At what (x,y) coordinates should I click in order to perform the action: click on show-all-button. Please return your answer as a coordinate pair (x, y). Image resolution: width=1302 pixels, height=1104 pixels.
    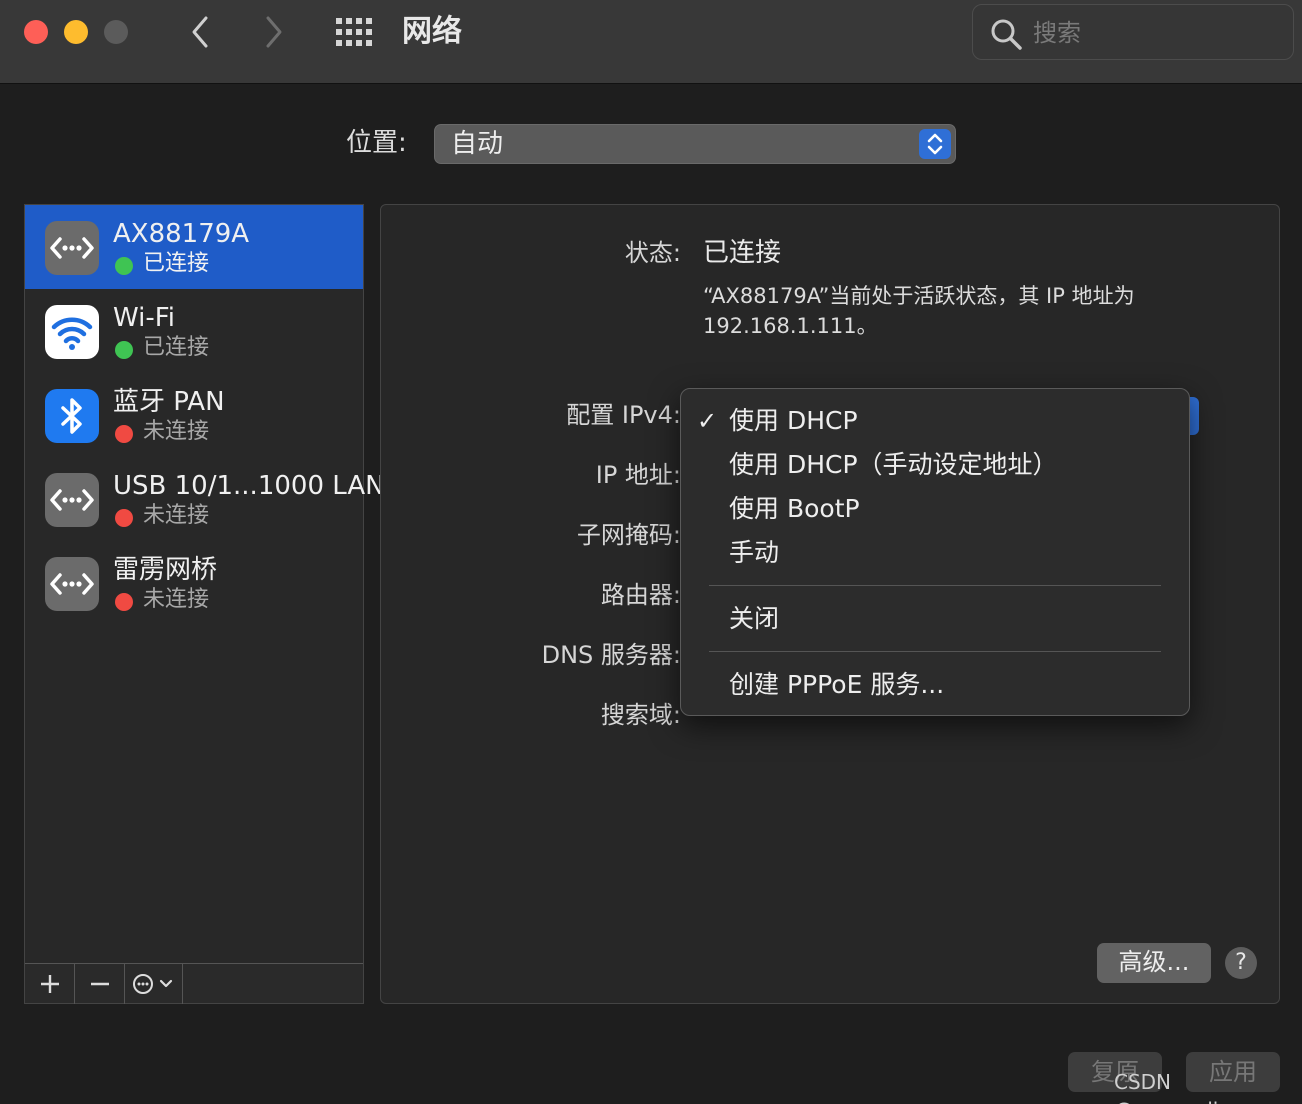
    Looking at the image, I should click on (354, 32).